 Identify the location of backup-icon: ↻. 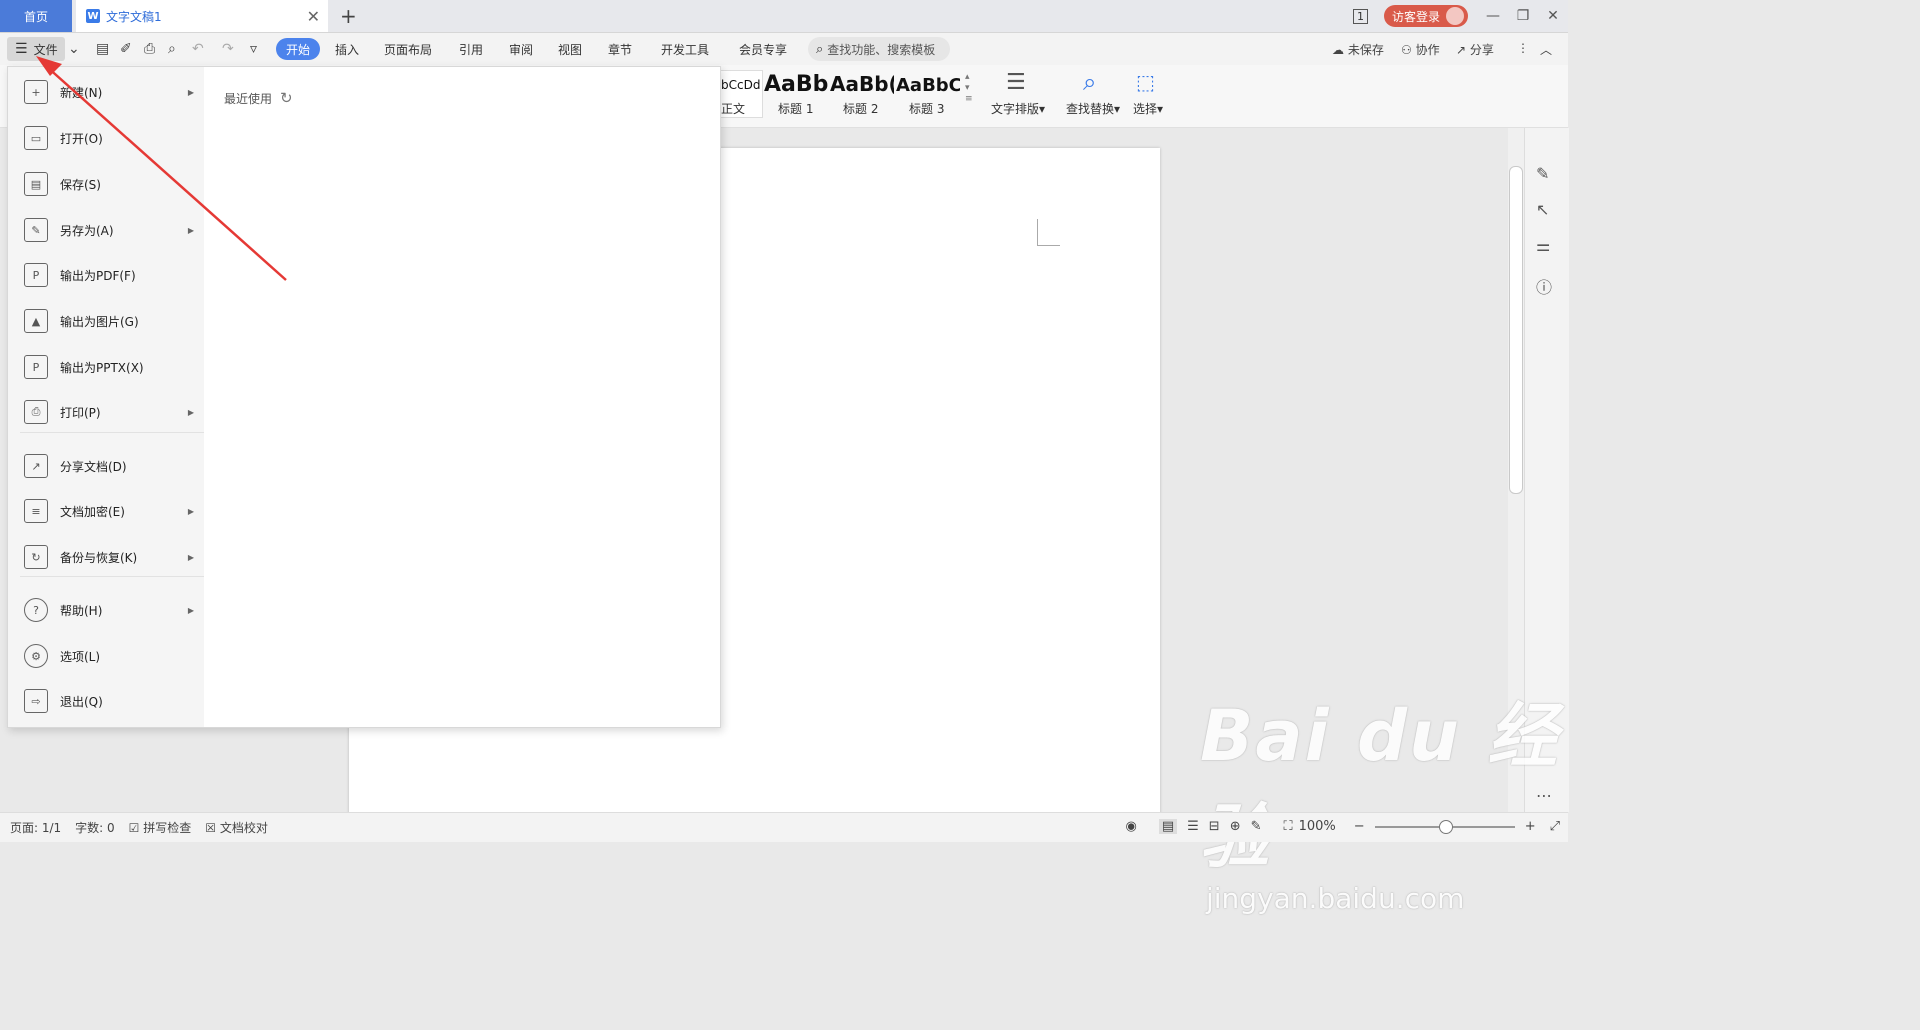
(36, 557).